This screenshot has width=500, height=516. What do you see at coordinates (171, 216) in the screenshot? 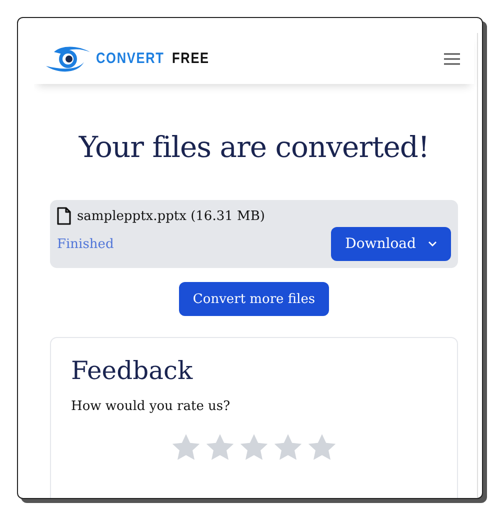
I see `file-name: samplepptx.pptx (16.31 MB)` at bounding box center [171, 216].